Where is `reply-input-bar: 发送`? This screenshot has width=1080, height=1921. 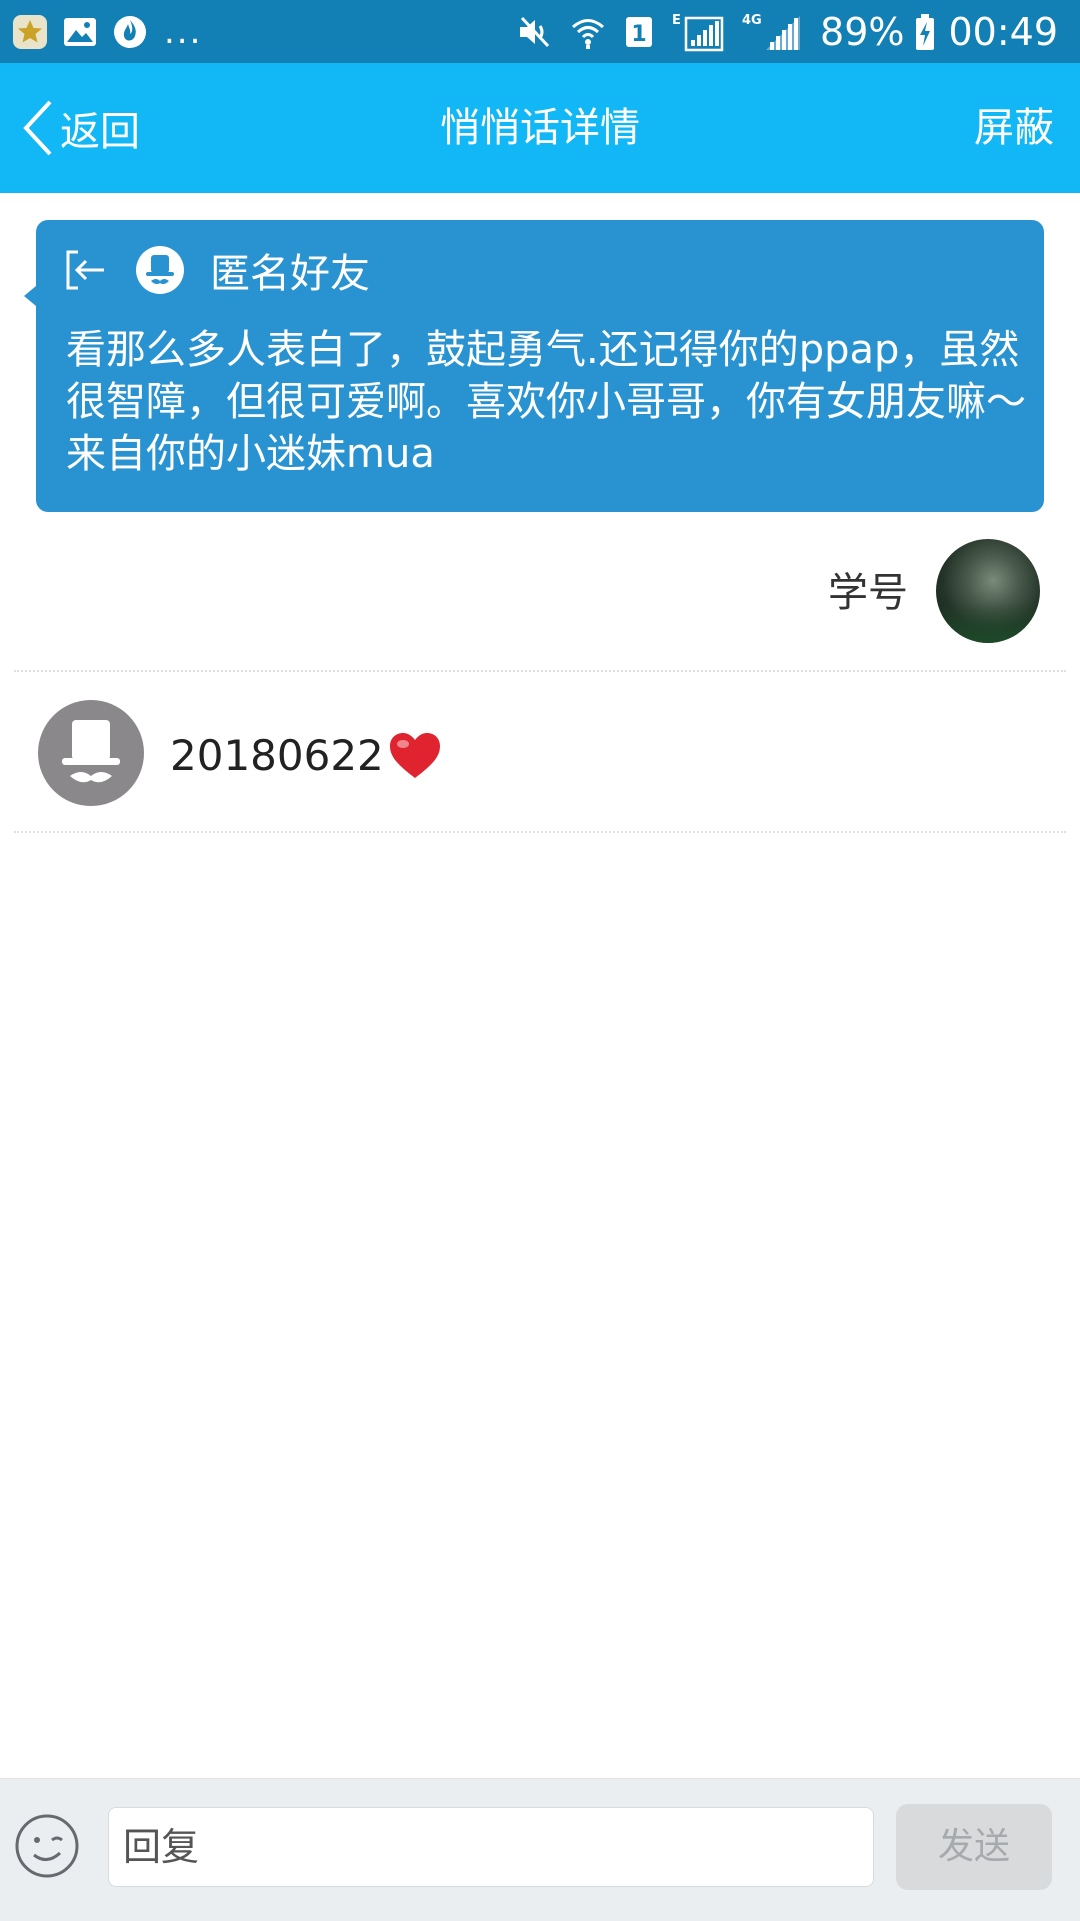
reply-input-bar: 发送 is located at coordinates (540, 1849).